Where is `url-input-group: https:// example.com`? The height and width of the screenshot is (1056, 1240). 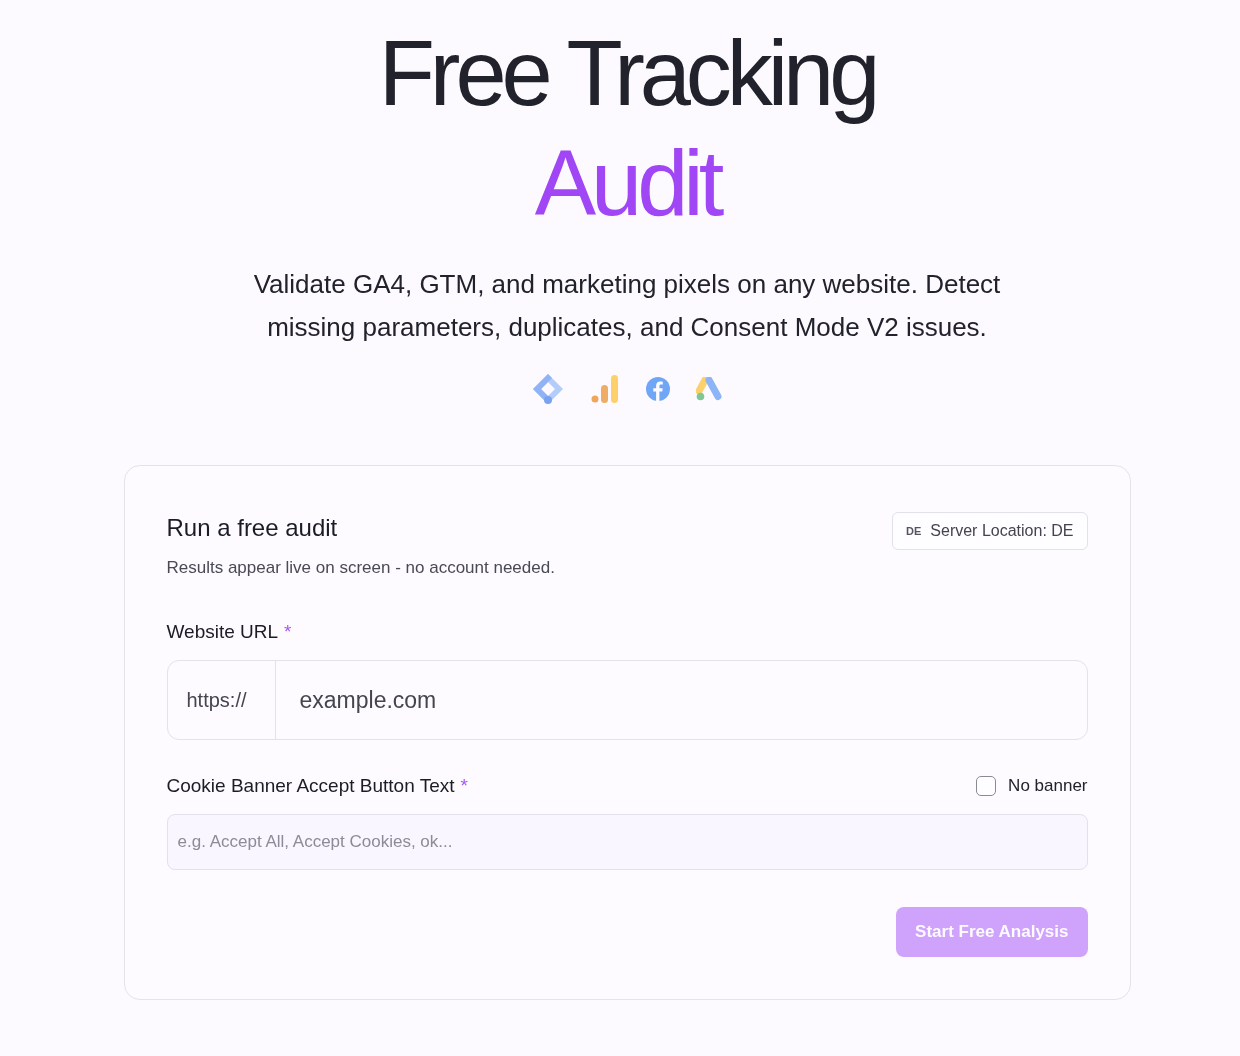
url-input-group: https:// example.com is located at coordinates (627, 700).